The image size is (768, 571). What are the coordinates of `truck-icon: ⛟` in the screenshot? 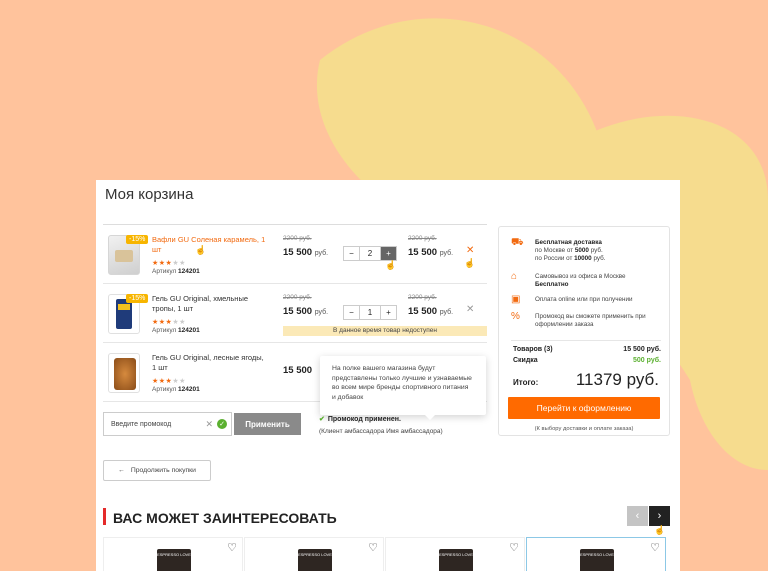 It's located at (517, 242).